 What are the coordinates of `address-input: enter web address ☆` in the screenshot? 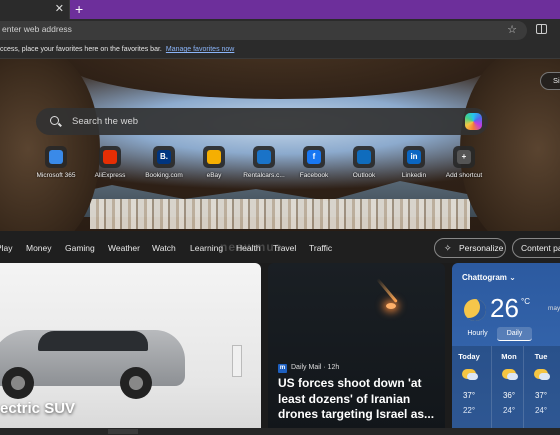 It's located at (263, 30).